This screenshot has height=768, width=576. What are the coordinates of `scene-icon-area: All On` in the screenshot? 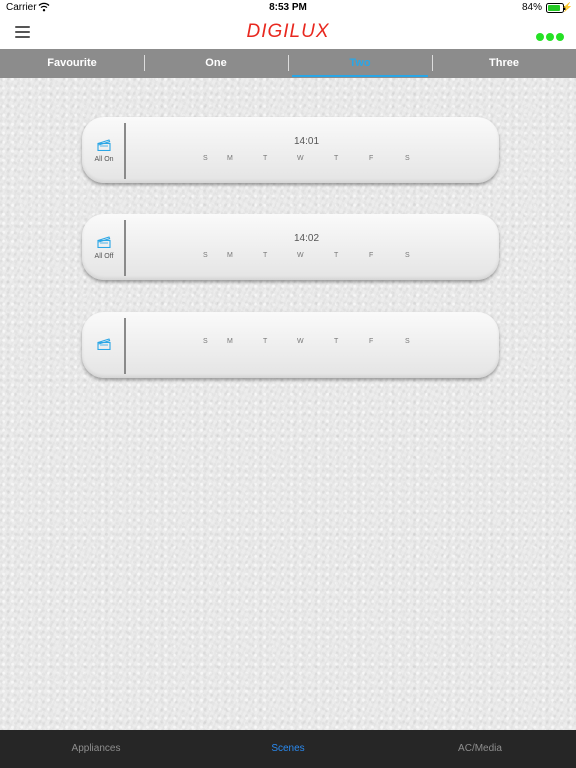 It's located at (104, 150).